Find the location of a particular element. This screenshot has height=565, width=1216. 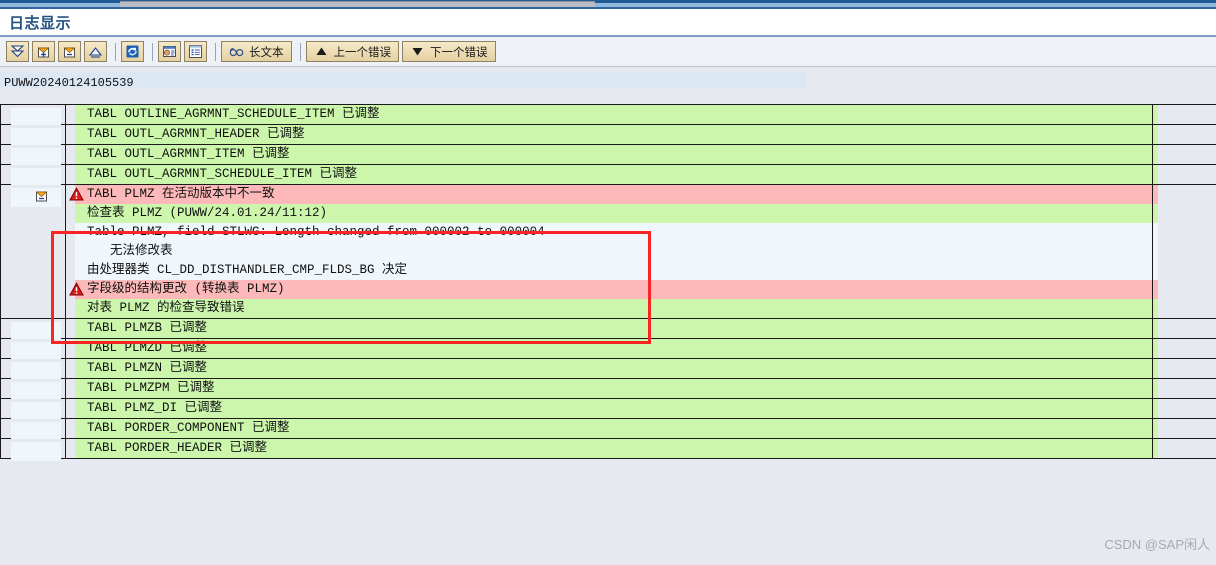

log-row: TABL OUTL_AGRMNT_HEADER 已调整 is located at coordinates (641, 134).